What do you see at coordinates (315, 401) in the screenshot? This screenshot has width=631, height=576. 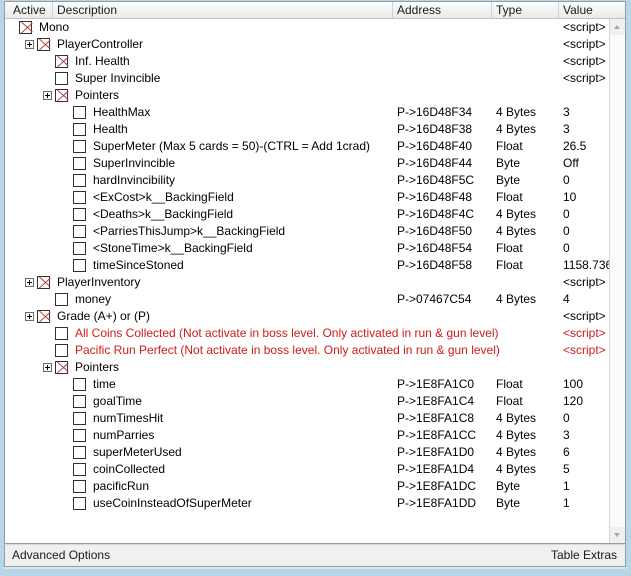 I see `table-row: goalTime P->1E8FA1C4 Float 120` at bounding box center [315, 401].